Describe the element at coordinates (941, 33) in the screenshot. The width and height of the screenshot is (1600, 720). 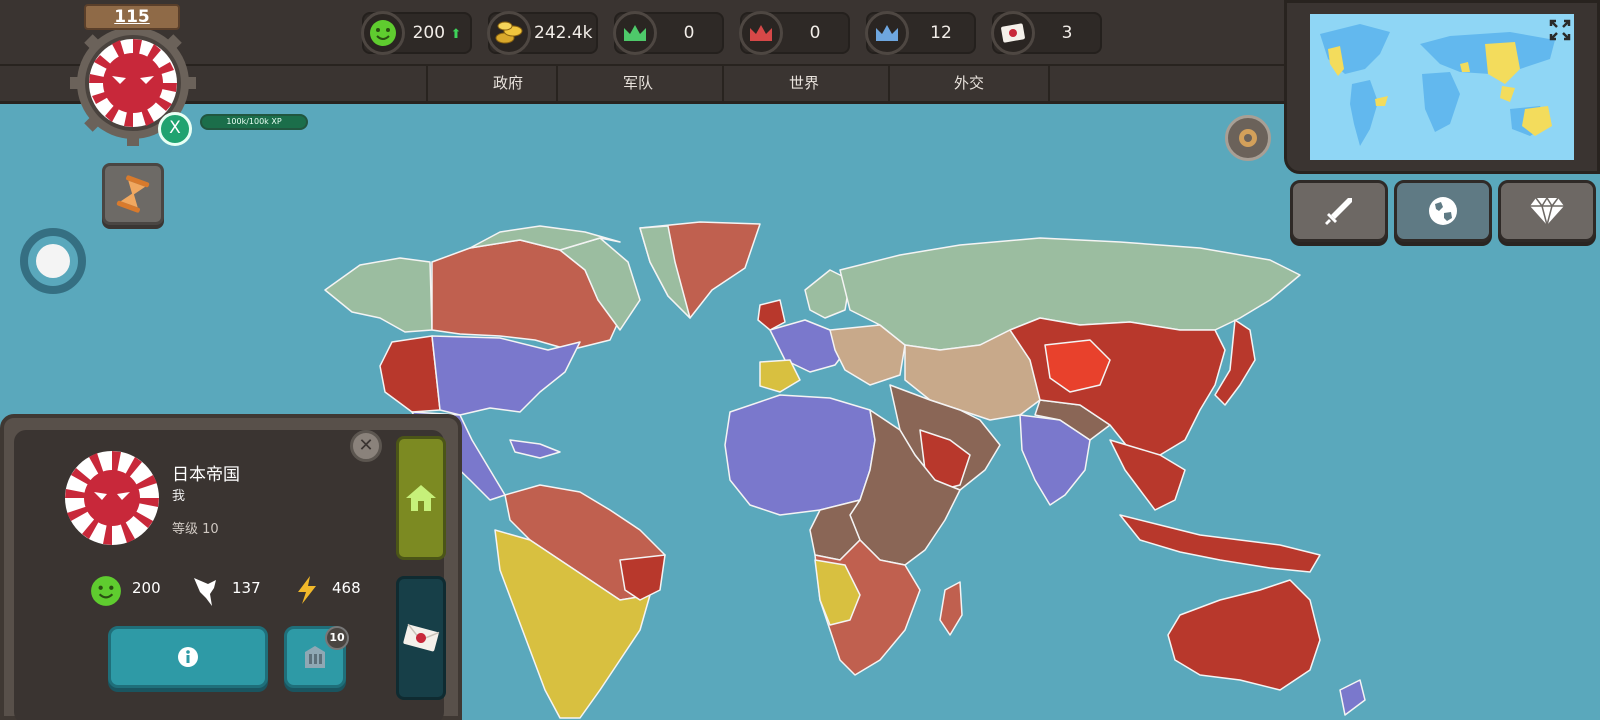
I see `blue-crown-value: 12` at that location.